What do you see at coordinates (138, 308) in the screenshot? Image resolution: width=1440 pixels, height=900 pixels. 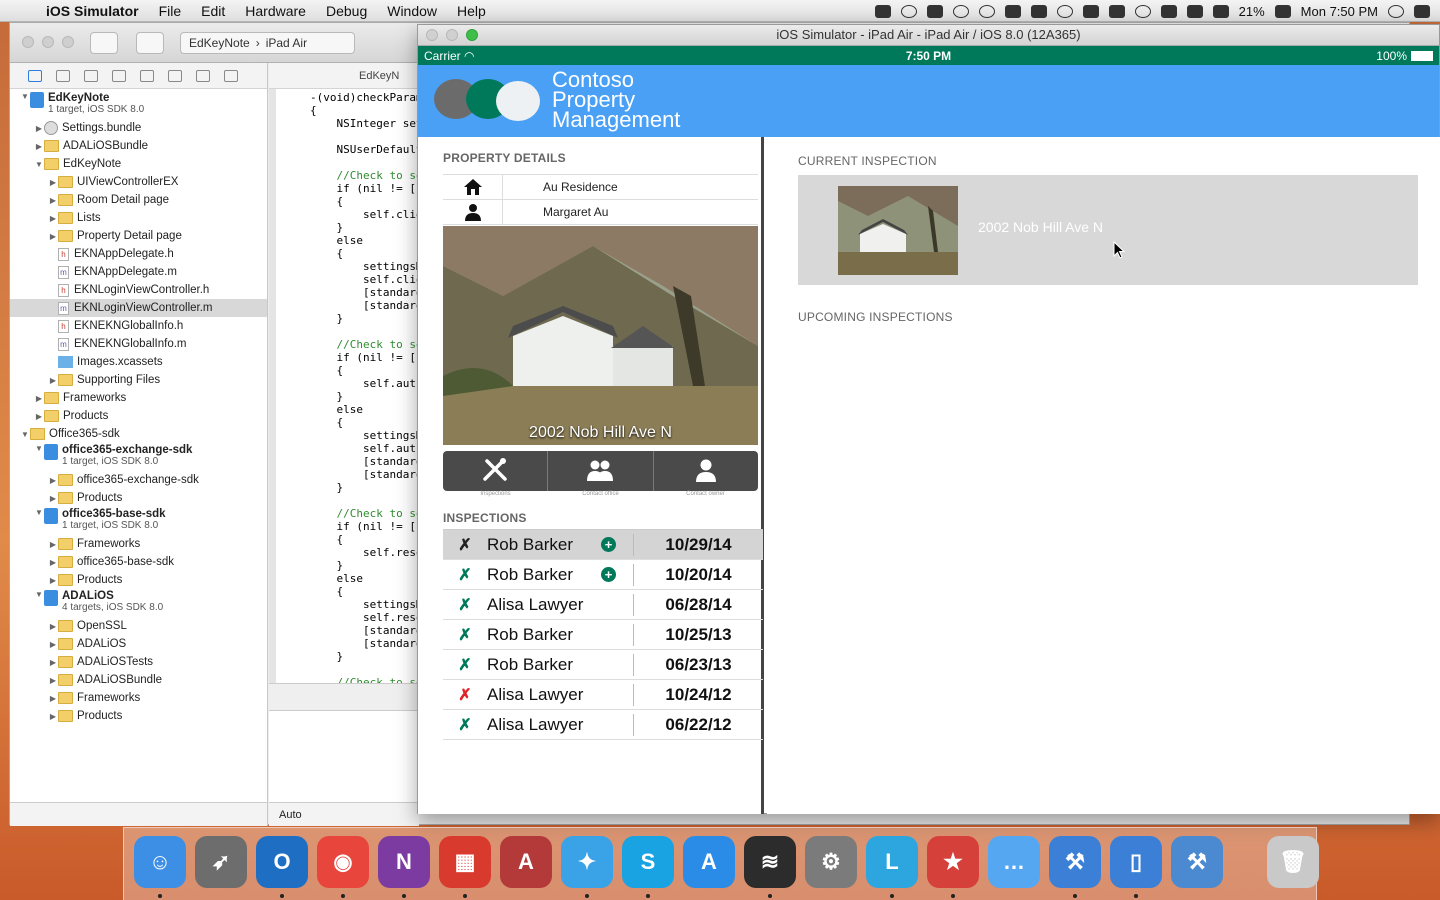 I see `navigator-item: m EKNLoginViewController.m` at bounding box center [138, 308].